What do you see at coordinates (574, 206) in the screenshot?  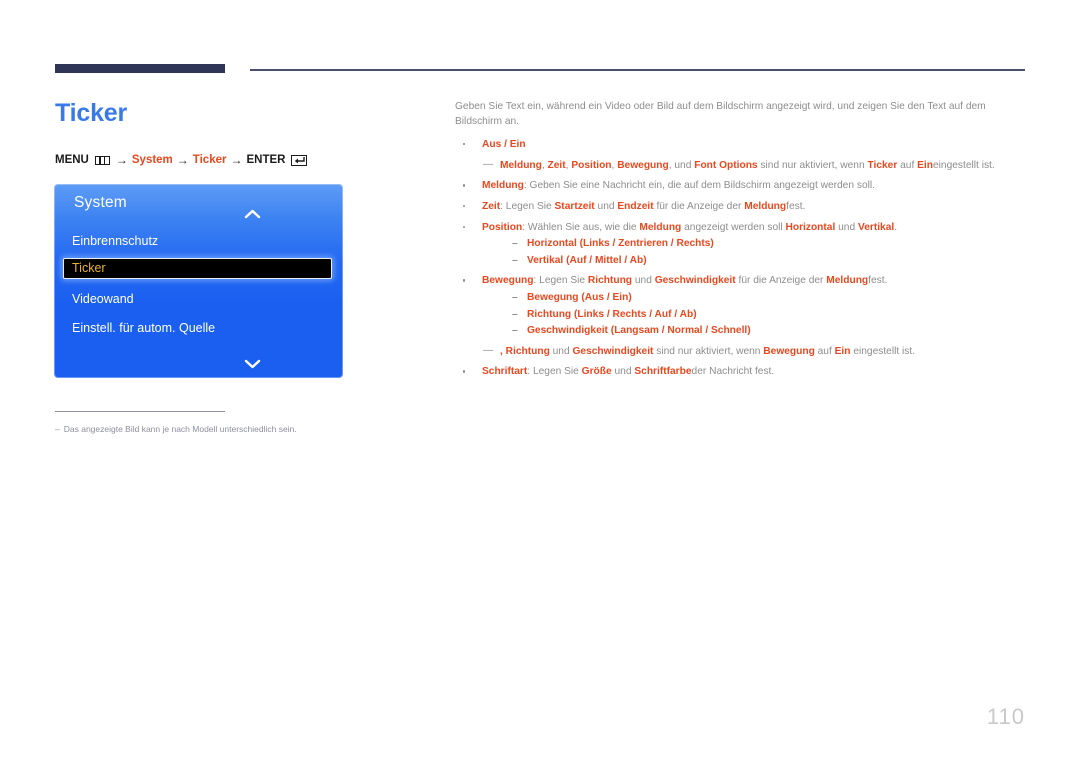 I see `term-startzeit: Startzeit` at bounding box center [574, 206].